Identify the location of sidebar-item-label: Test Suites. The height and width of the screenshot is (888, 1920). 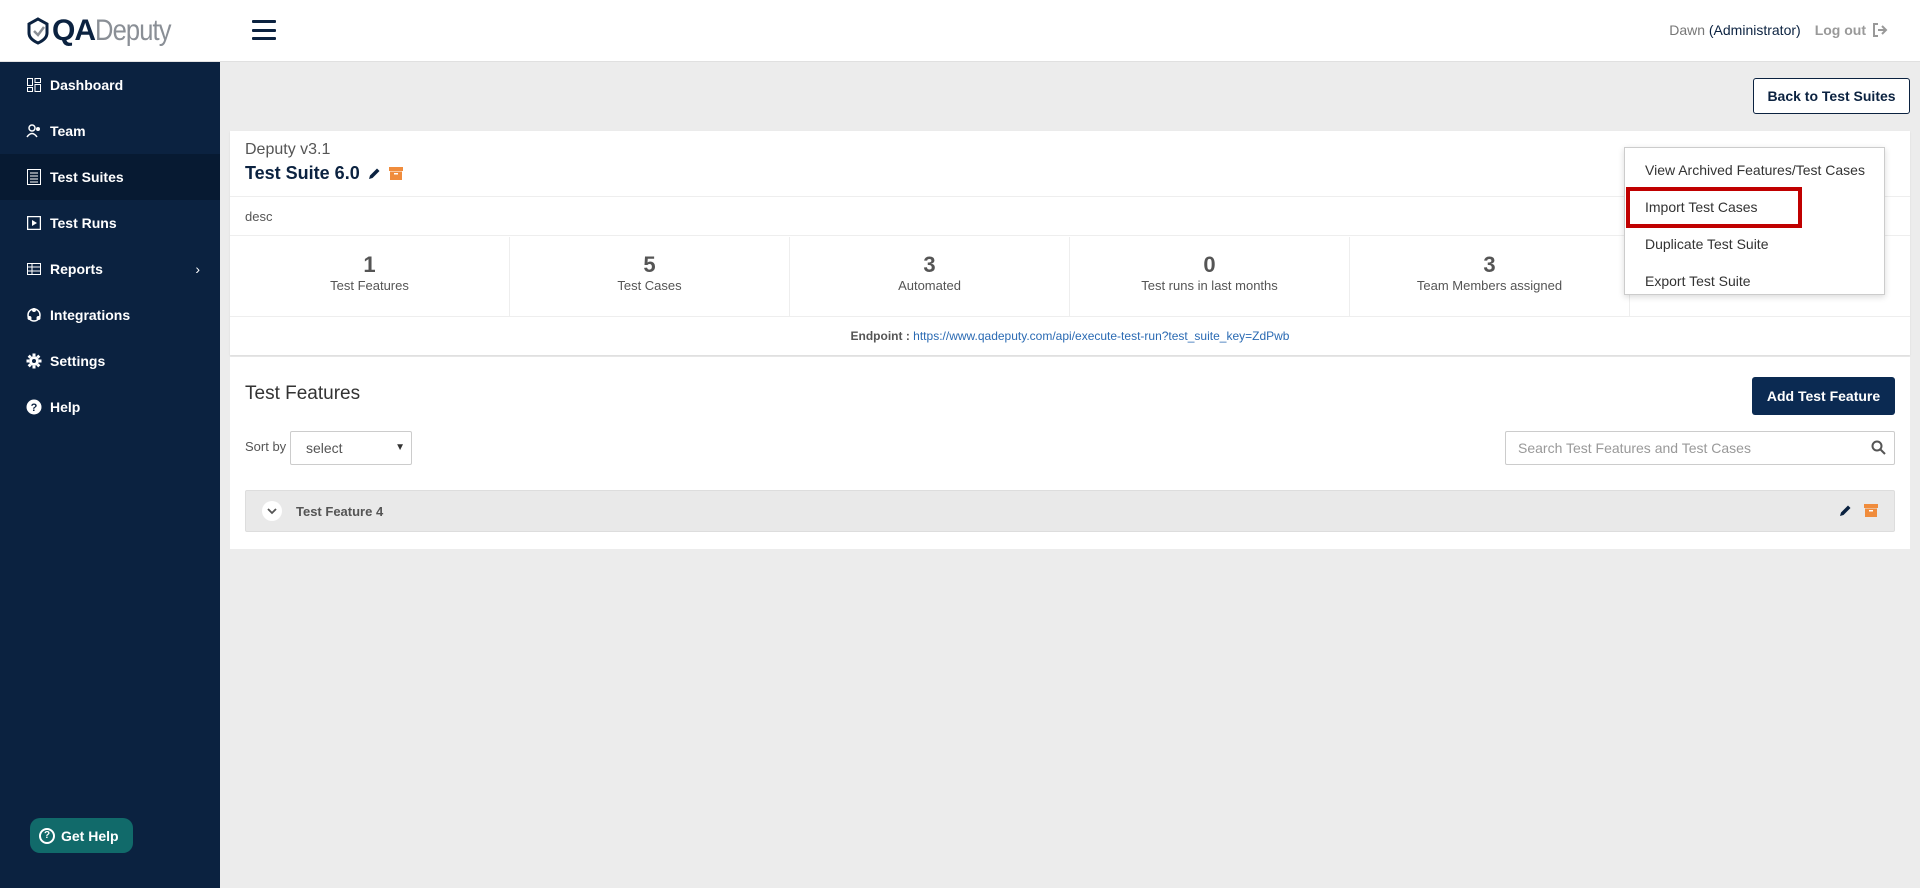
(87, 177).